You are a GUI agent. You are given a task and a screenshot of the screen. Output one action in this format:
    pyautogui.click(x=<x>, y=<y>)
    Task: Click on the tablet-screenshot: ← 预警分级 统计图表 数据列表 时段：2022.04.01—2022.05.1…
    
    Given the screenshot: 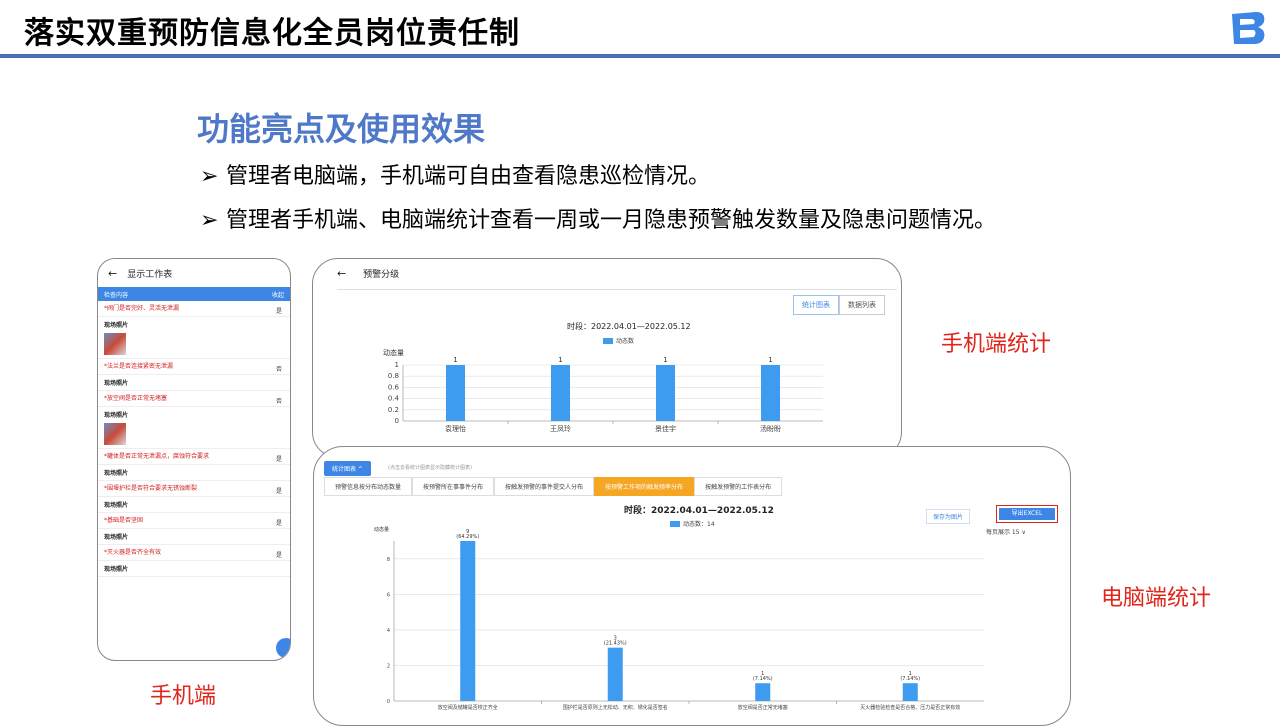 What is the action you would take?
    pyautogui.click(x=607, y=358)
    